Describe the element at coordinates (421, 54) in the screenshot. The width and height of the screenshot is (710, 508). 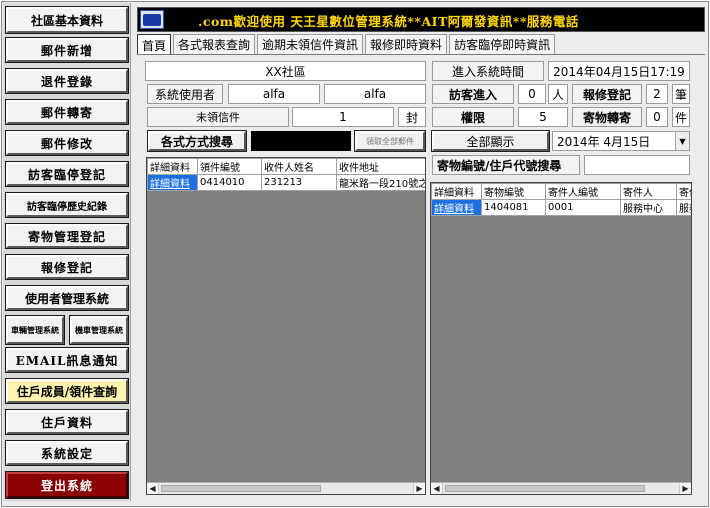
I see `tab-divider` at that location.